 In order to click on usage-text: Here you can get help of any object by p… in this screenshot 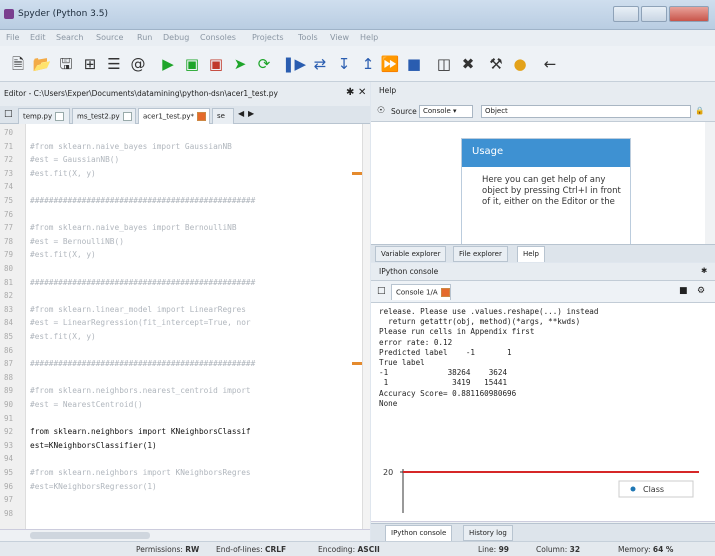, I will do `click(551, 191)`.